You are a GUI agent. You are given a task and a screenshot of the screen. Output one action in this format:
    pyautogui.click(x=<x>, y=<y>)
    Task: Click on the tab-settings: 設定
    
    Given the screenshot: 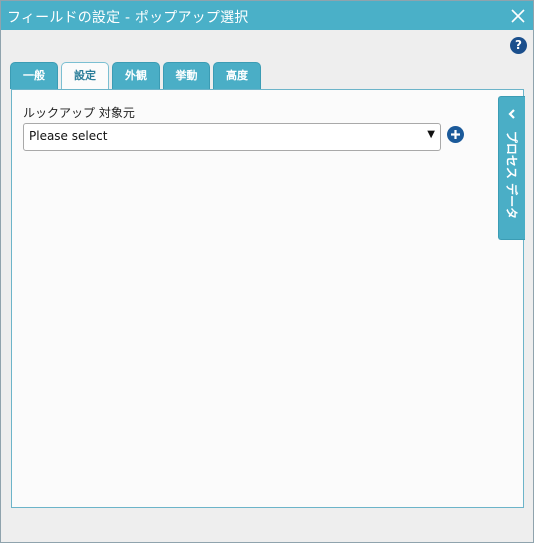 What is the action you would take?
    pyautogui.click(x=85, y=76)
    